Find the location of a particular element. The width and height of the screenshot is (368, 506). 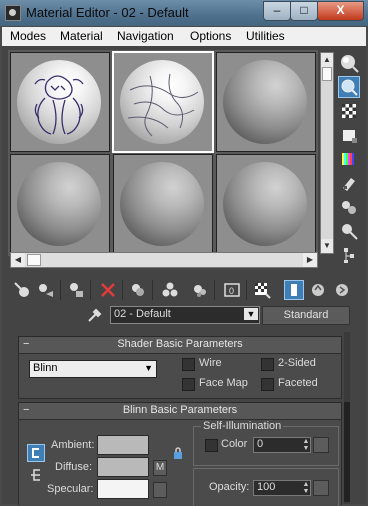

go-forward-to-sibling-icon is located at coordinates (342, 290).